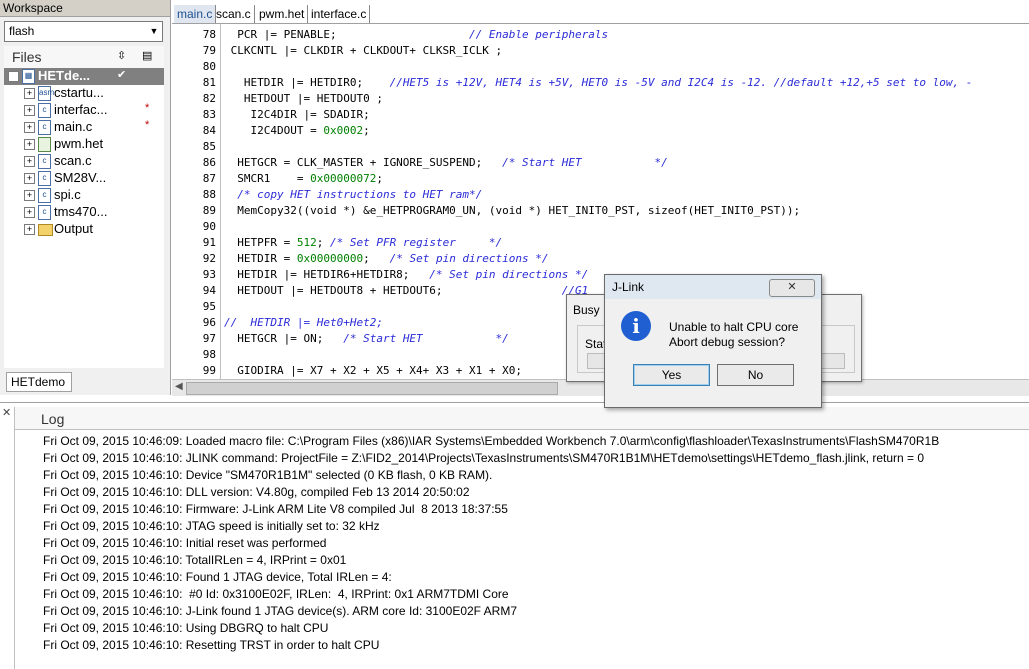 The height and width of the screenshot is (669, 1029). Describe the element at coordinates (209, 370) in the screenshot. I see `line-number: 99` at that location.